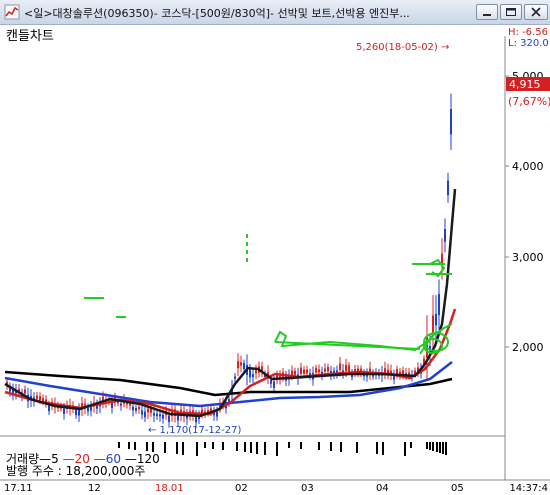 The width and height of the screenshot is (550, 495). I want to click on y-tick-label: 4,000, so click(528, 166).